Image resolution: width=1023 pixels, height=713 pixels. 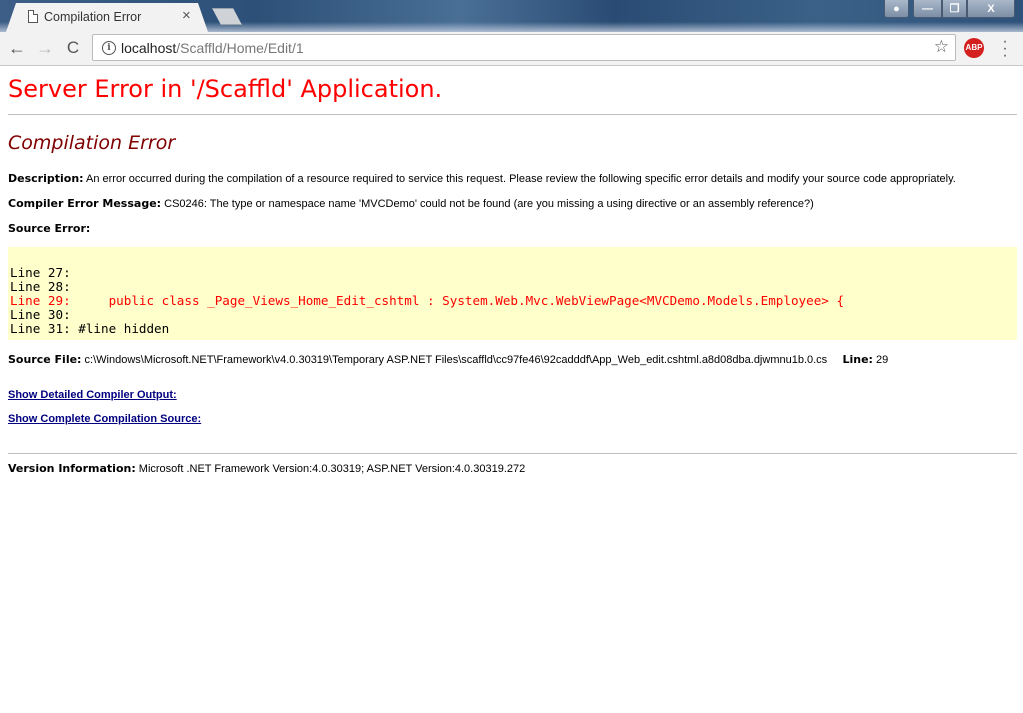 I want to click on description-label: Description:, so click(x=46, y=178).